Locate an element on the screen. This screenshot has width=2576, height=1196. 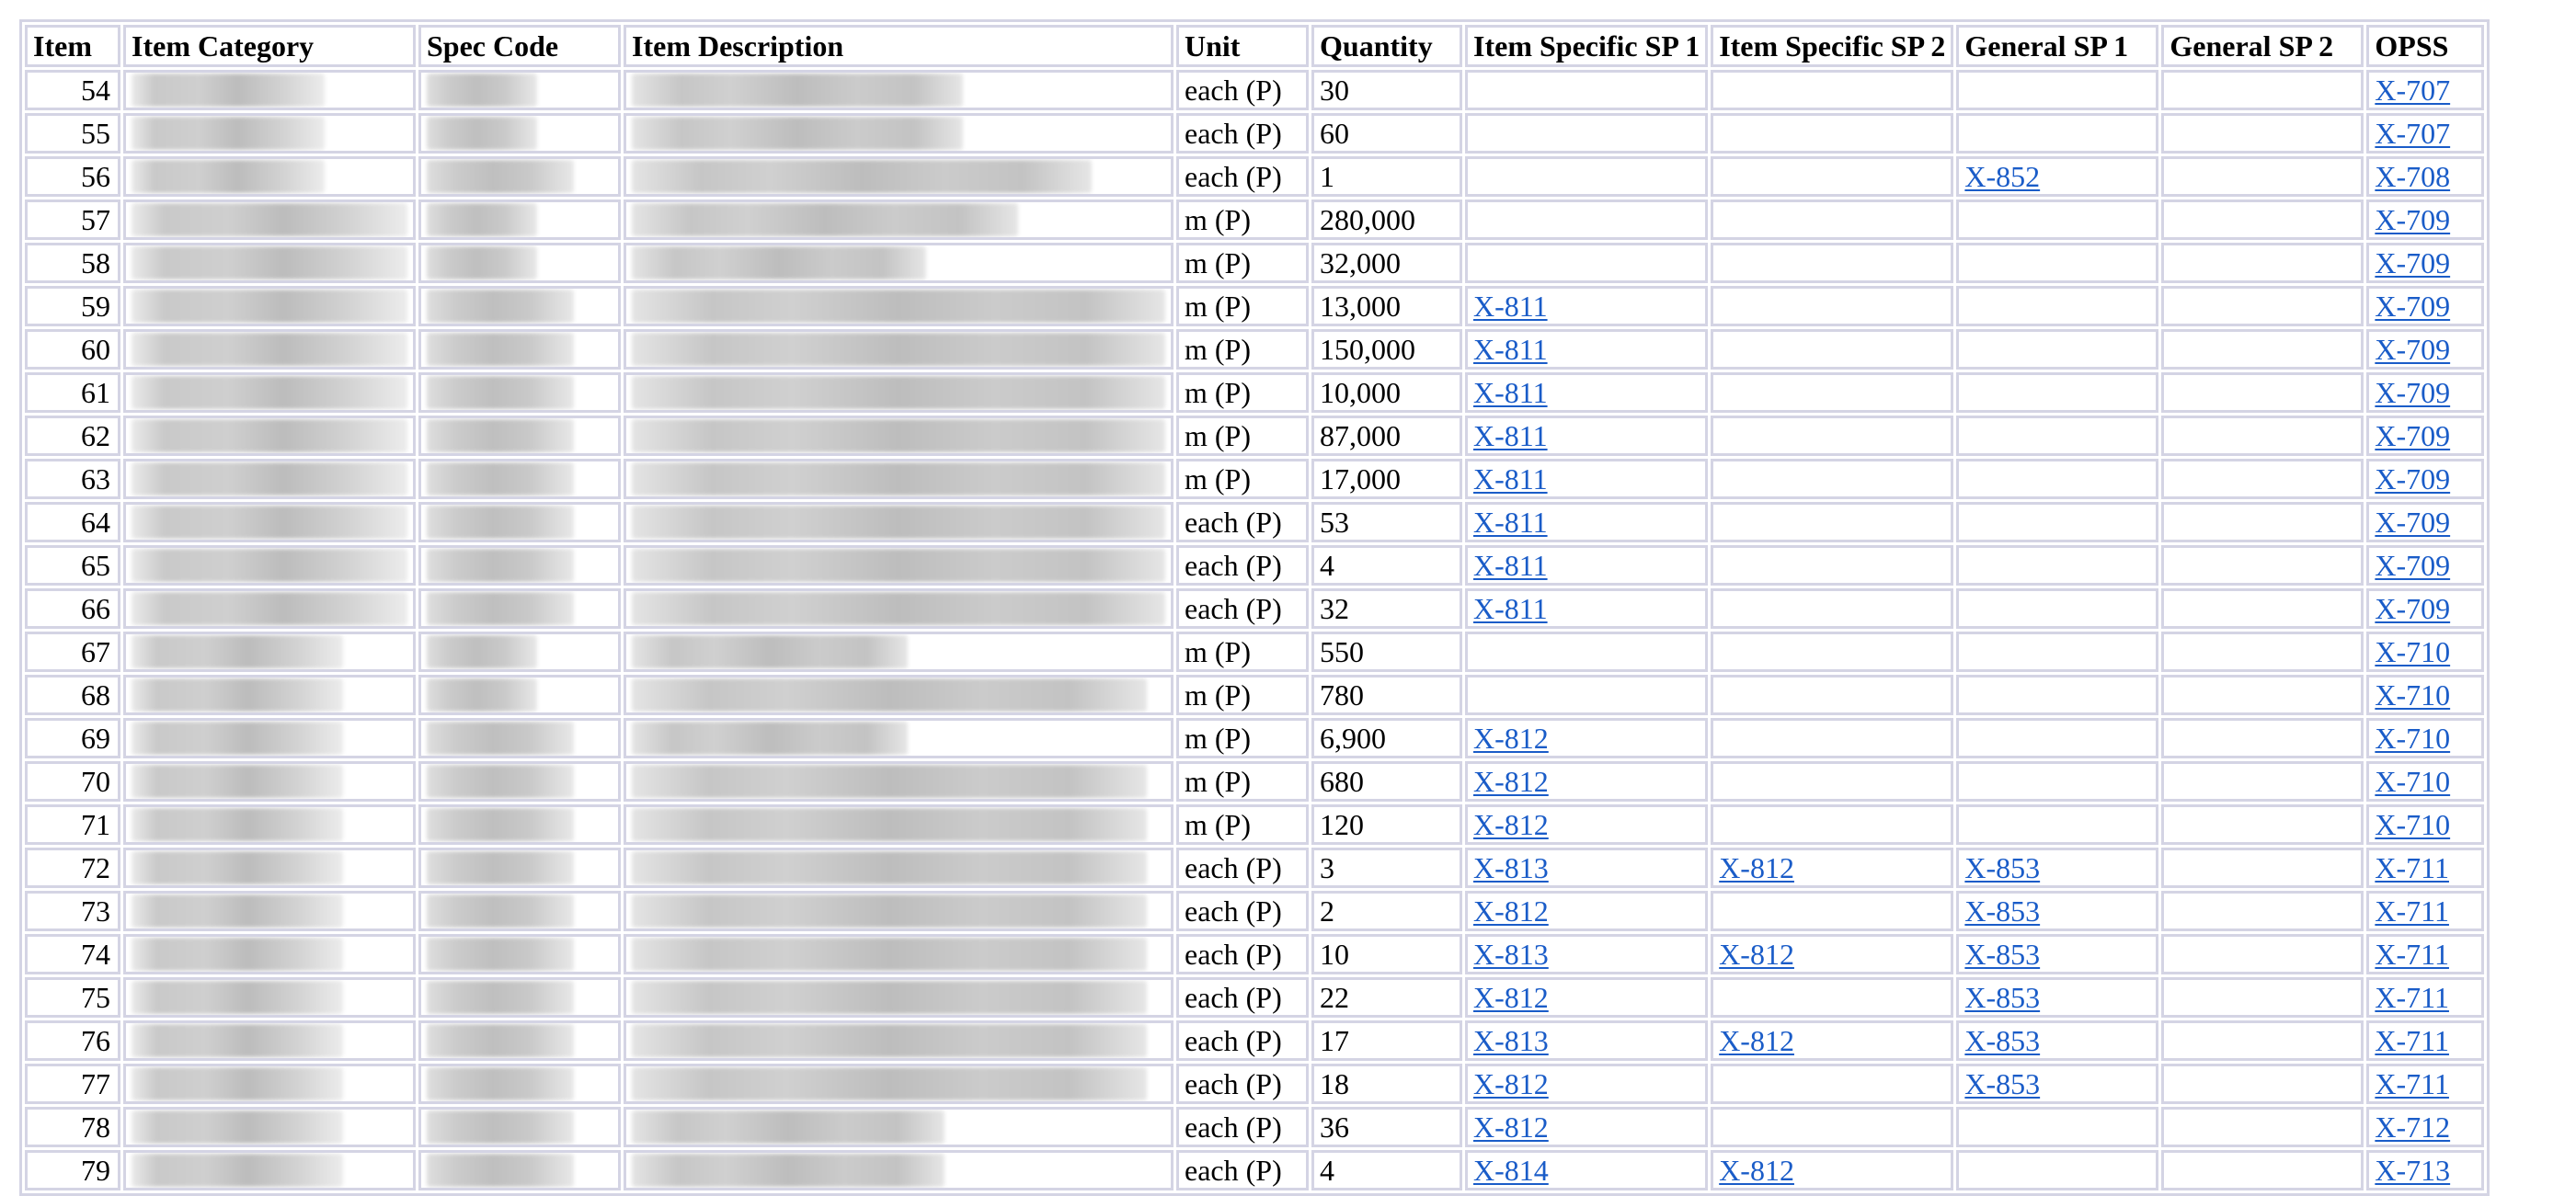
table-row: 76 each (P) 17 X-813 X-812 X-853 X-711 is located at coordinates (1255, 1040).